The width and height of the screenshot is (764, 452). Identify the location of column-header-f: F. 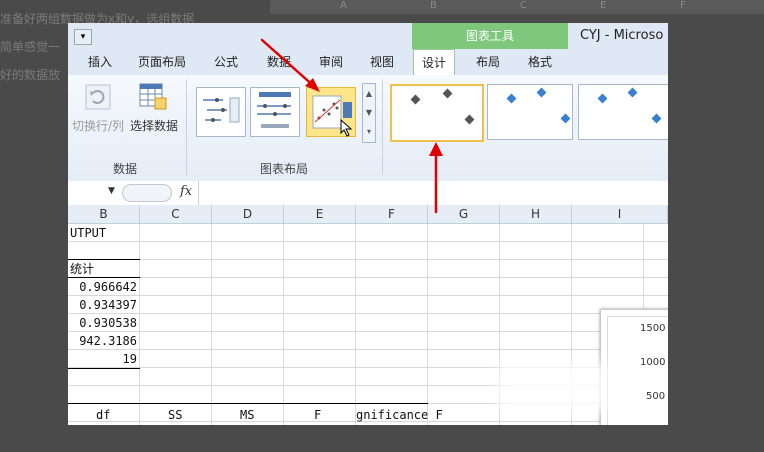
(392, 214).